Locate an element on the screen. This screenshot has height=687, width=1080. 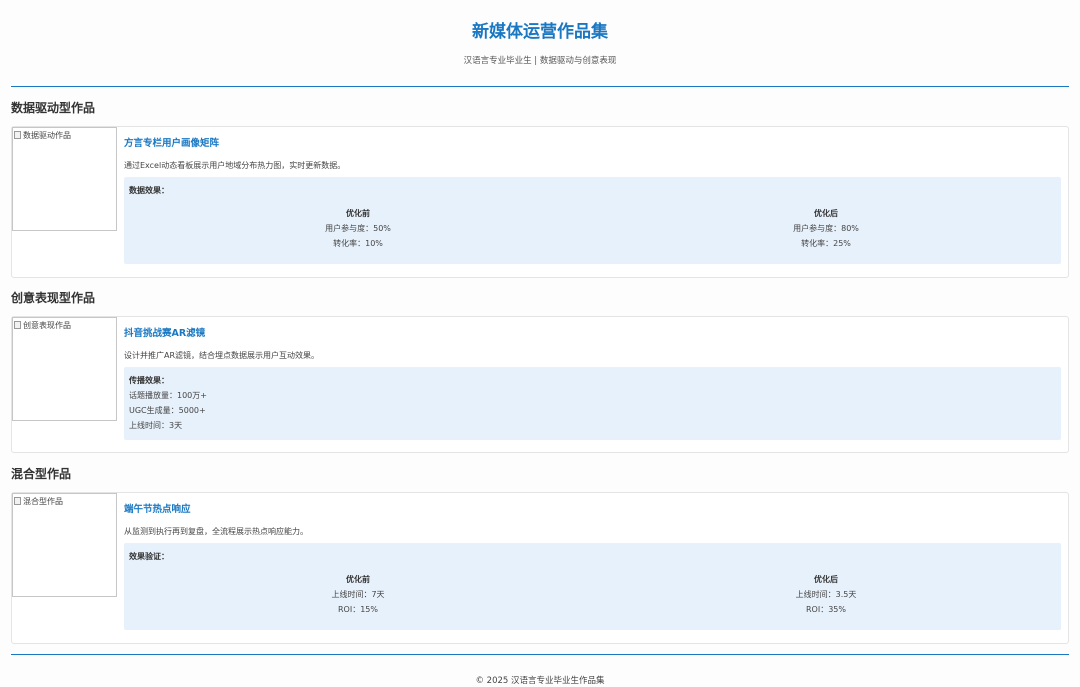
project-image: 混合型作品 is located at coordinates (64, 545).